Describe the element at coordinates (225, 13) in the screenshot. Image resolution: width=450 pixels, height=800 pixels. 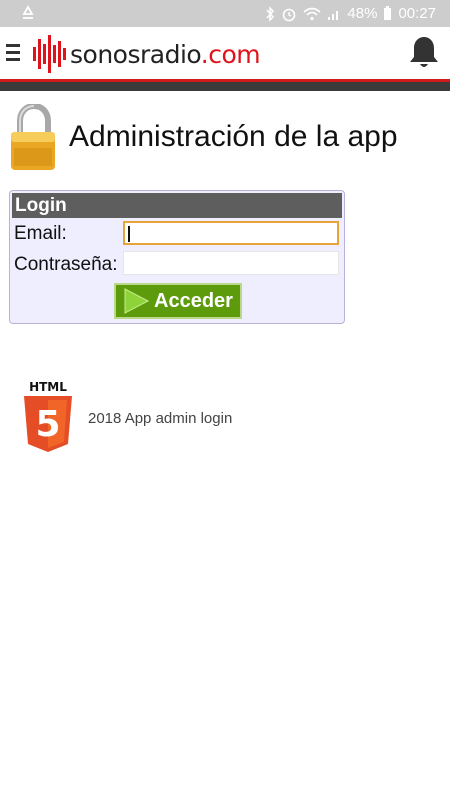
I see `status-bar: 48% 00:27` at that location.